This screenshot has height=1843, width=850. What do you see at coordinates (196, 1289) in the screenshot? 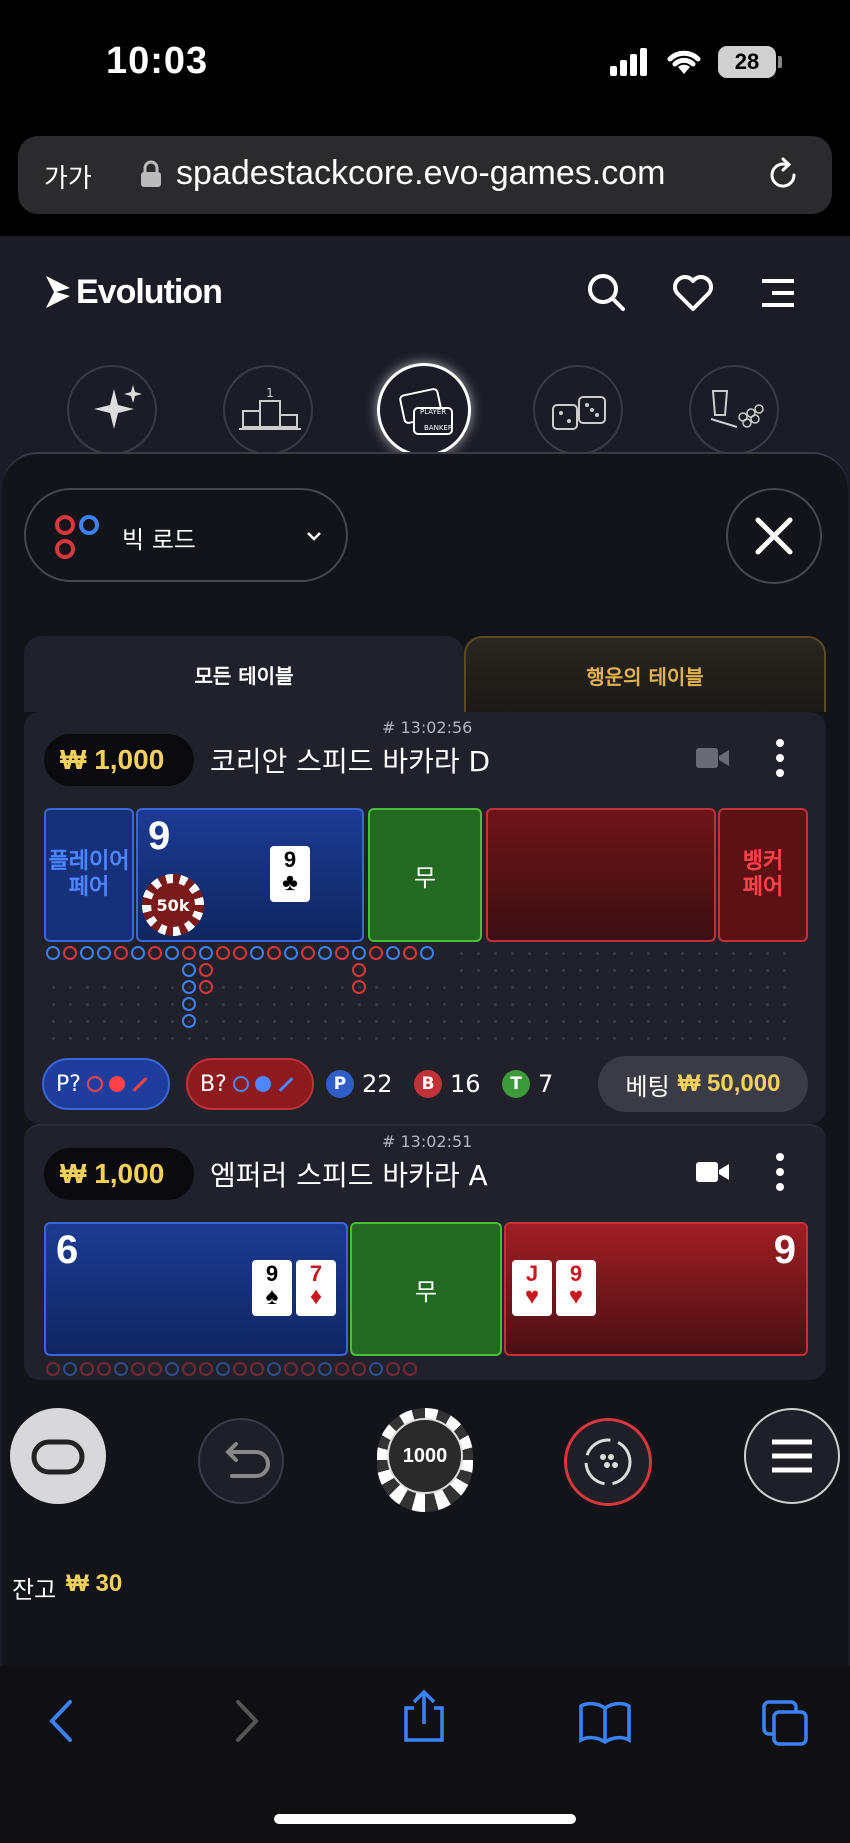
I see `player-spot: 6 9 ♠ 7 ♦` at bounding box center [196, 1289].